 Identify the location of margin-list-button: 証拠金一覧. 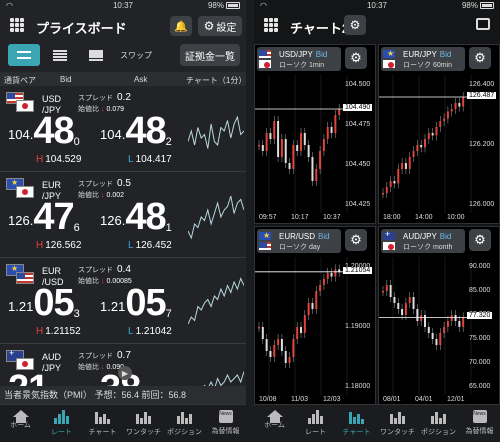
(210, 55).